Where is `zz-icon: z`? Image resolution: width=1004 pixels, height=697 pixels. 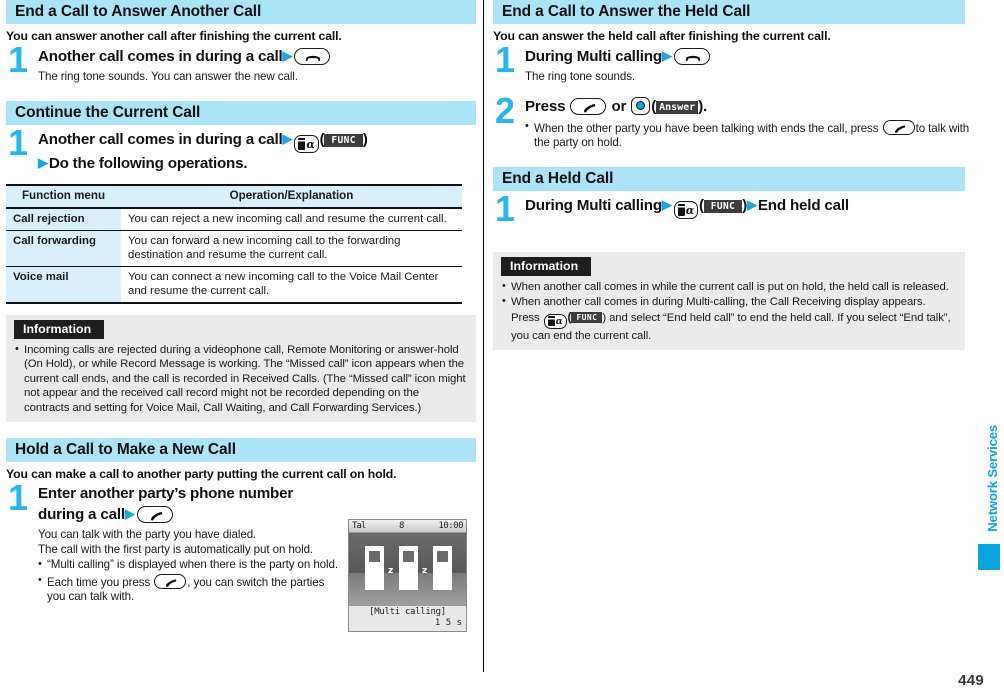 zz-icon: z is located at coordinates (425, 571).